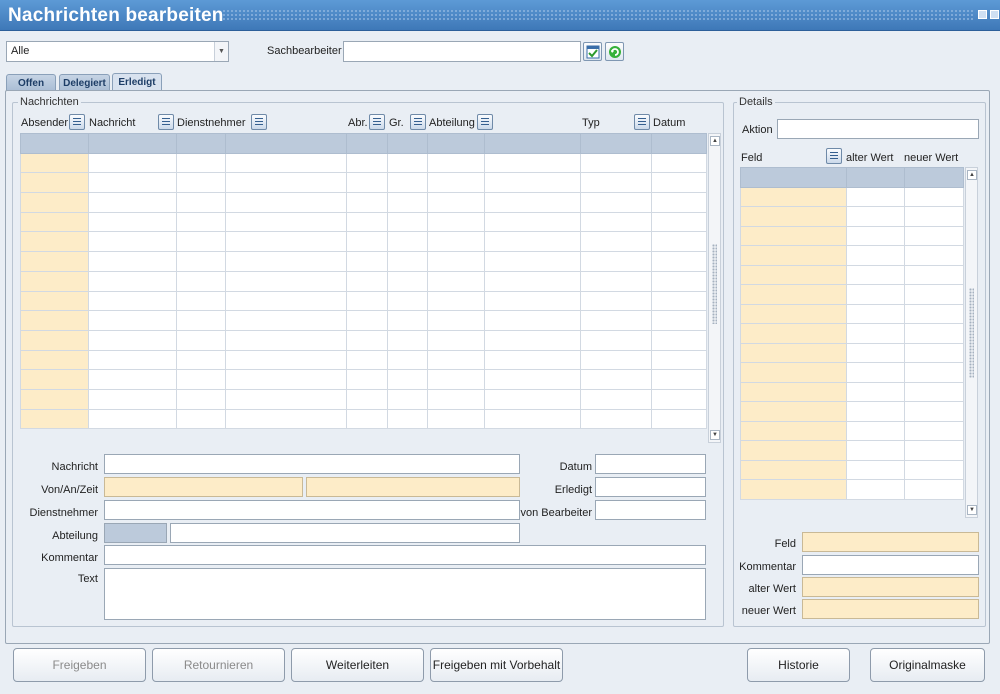  I want to click on col-alter-wert: alter Wert, so click(869, 158).